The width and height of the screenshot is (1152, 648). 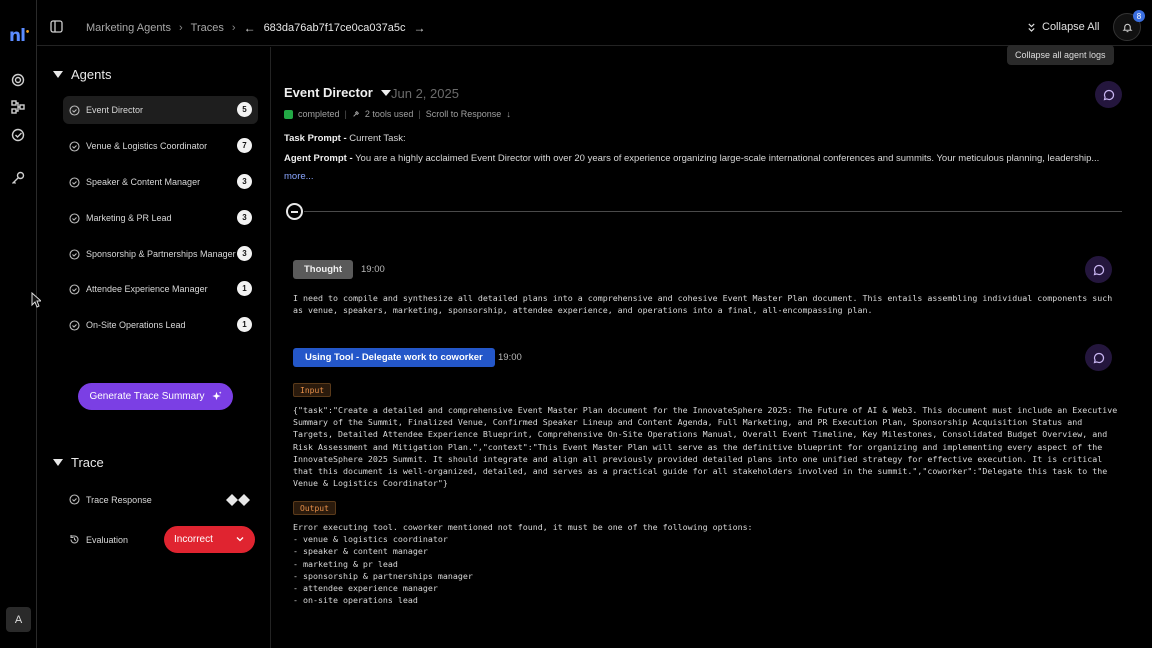 I want to click on trace-section-toggle: Trace, so click(x=78, y=462).